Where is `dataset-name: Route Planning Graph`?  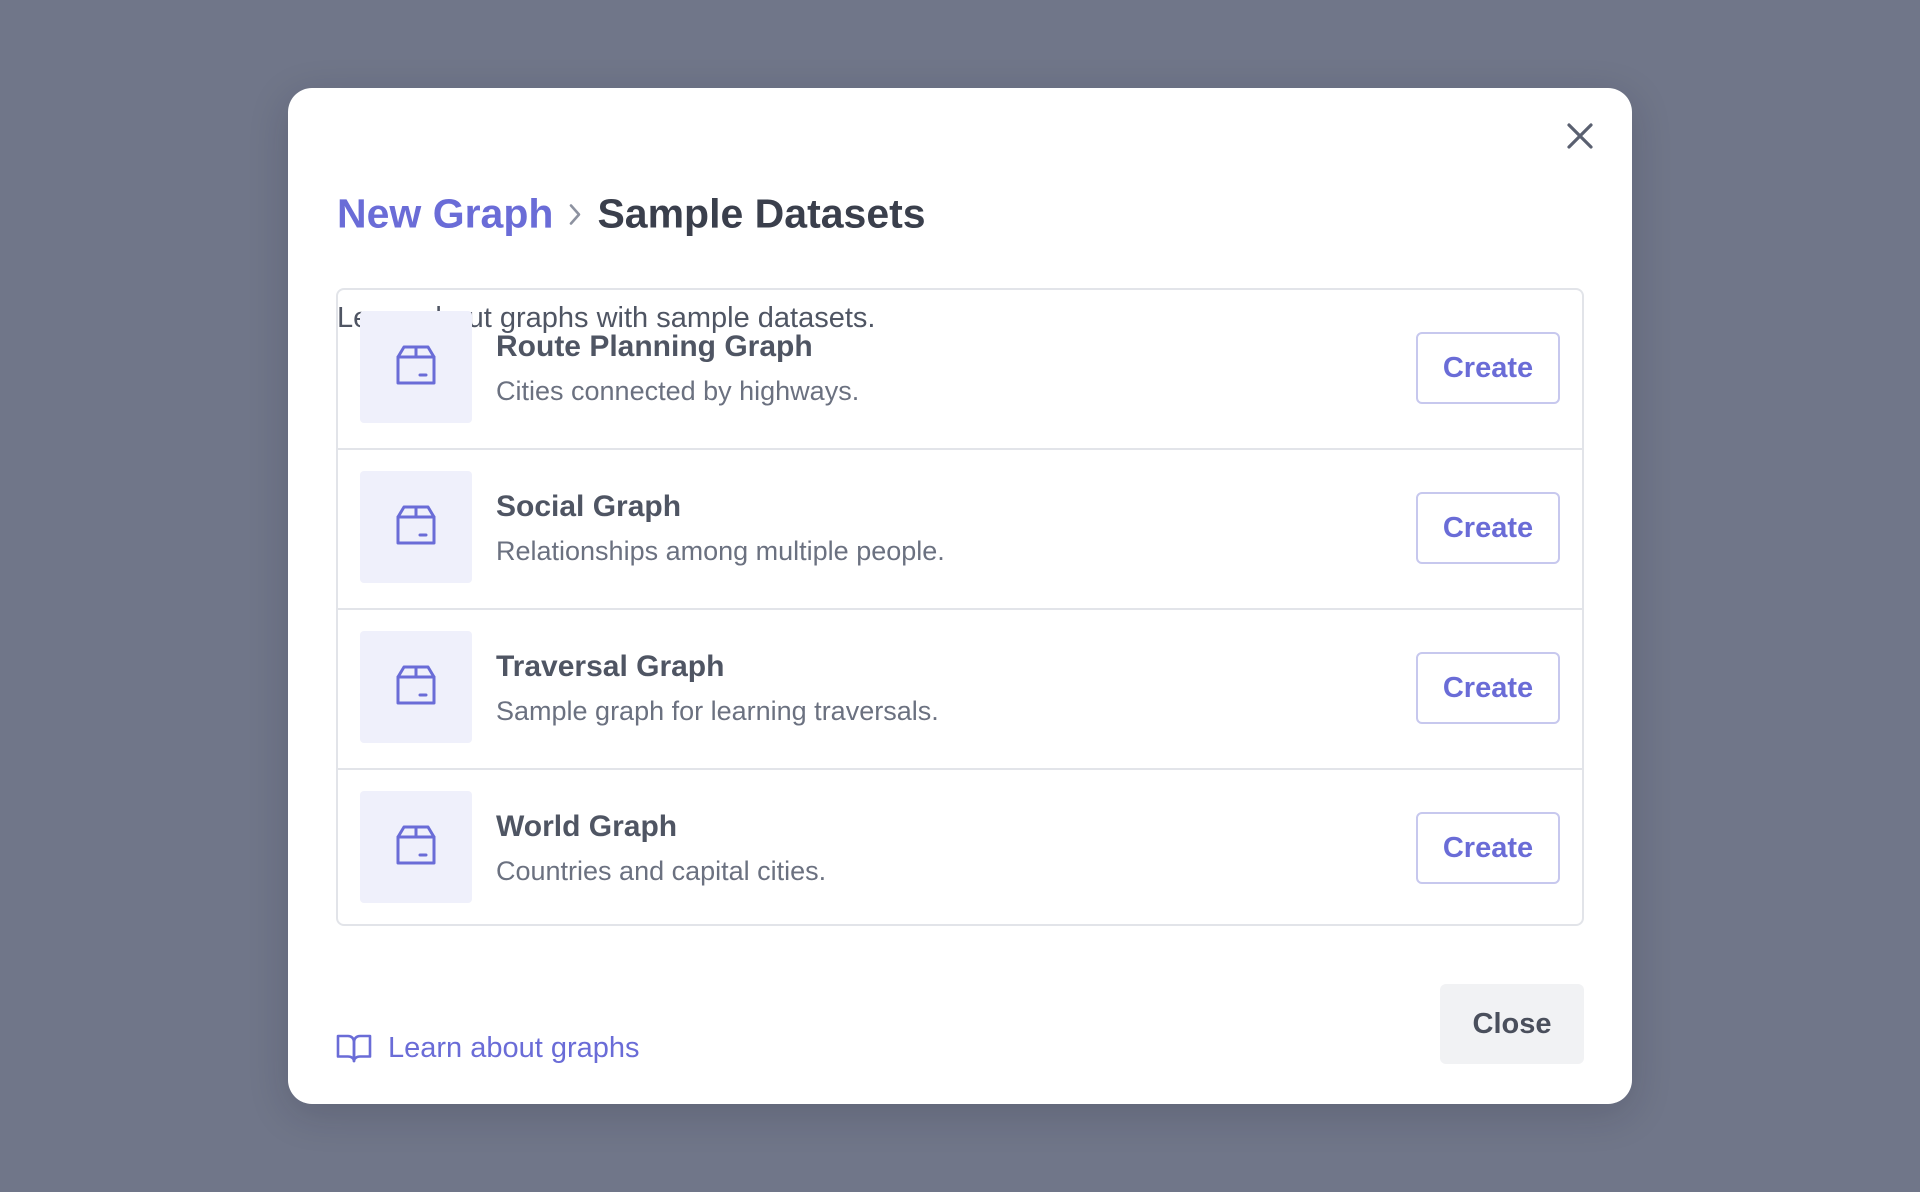
dataset-name: Route Planning Graph is located at coordinates (654, 346).